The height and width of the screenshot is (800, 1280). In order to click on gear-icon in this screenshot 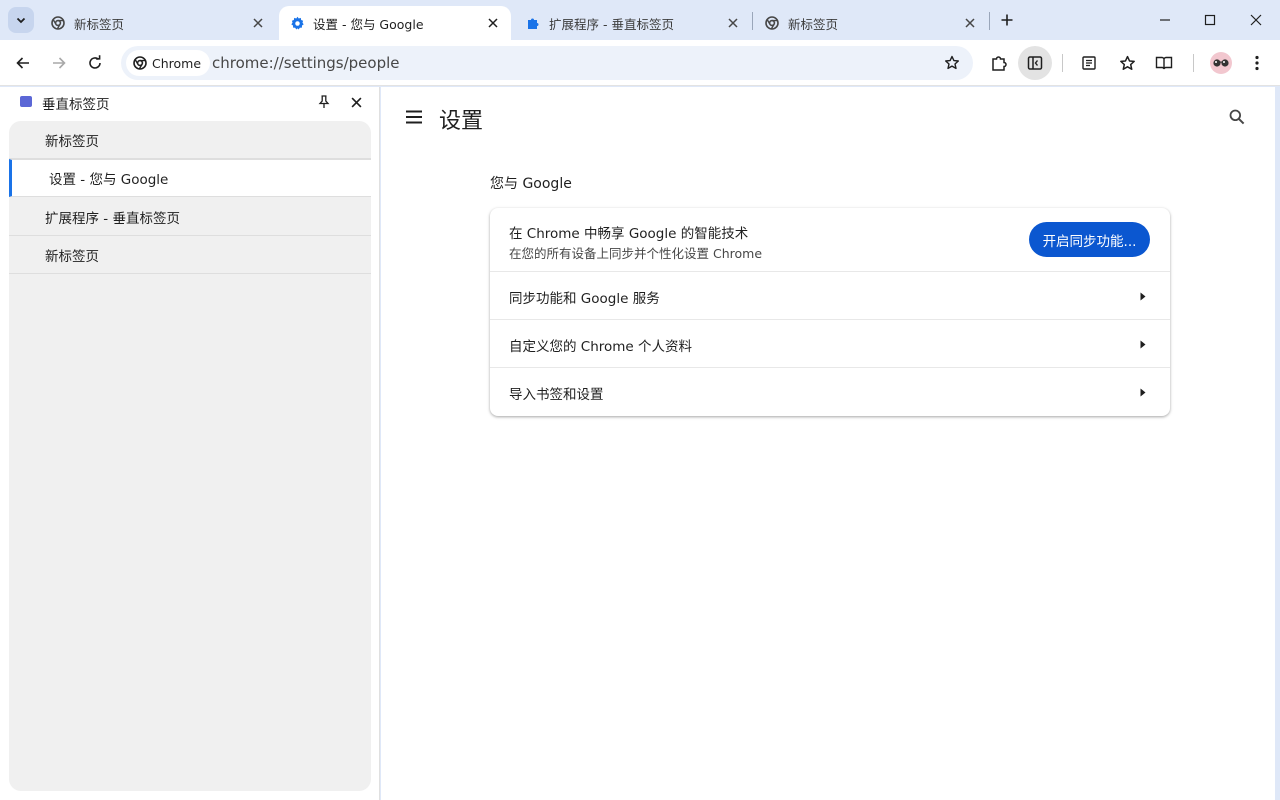, I will do `click(297, 23)`.